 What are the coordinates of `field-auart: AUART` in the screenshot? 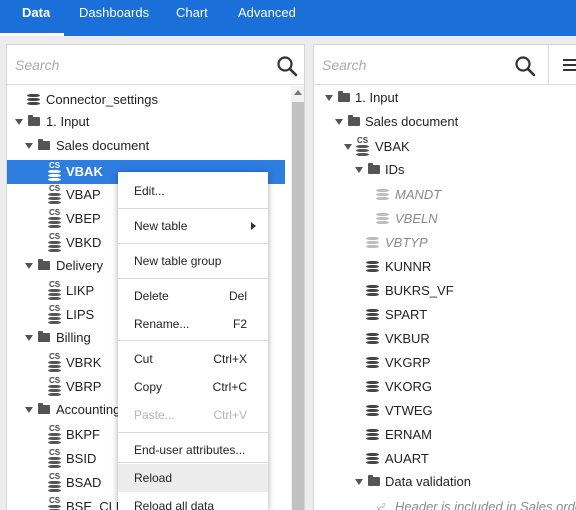 It's located at (445, 459).